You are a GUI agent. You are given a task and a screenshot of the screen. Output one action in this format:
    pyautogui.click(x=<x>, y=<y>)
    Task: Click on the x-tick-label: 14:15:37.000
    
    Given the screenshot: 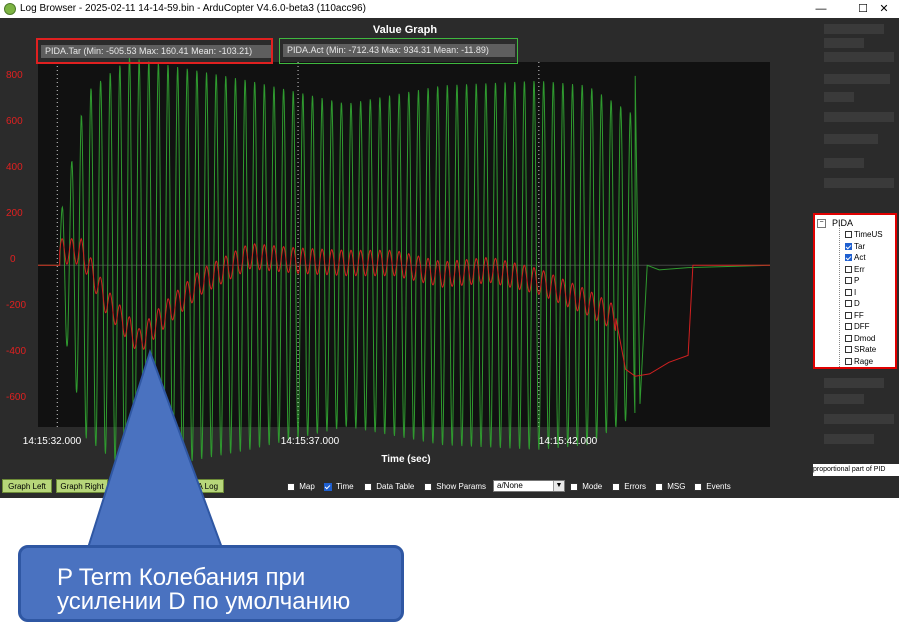 What is the action you would take?
    pyautogui.click(x=310, y=441)
    